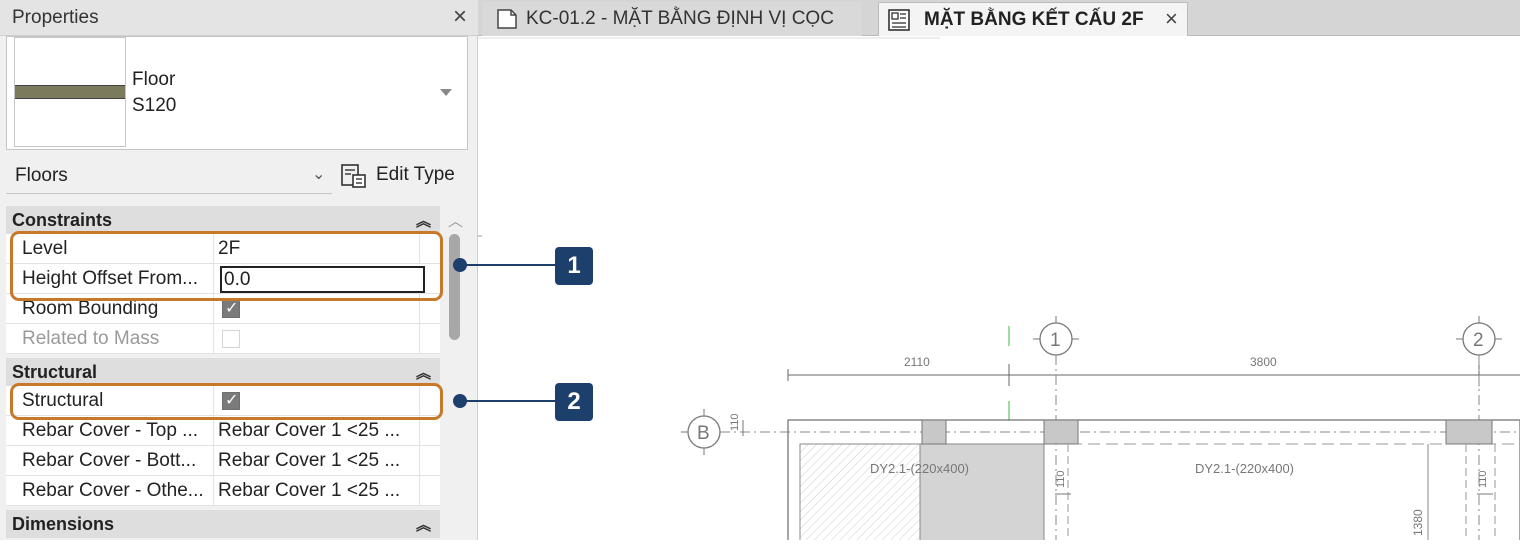  Describe the element at coordinates (55, 17) in the screenshot. I see `properties-title: Properties` at that location.